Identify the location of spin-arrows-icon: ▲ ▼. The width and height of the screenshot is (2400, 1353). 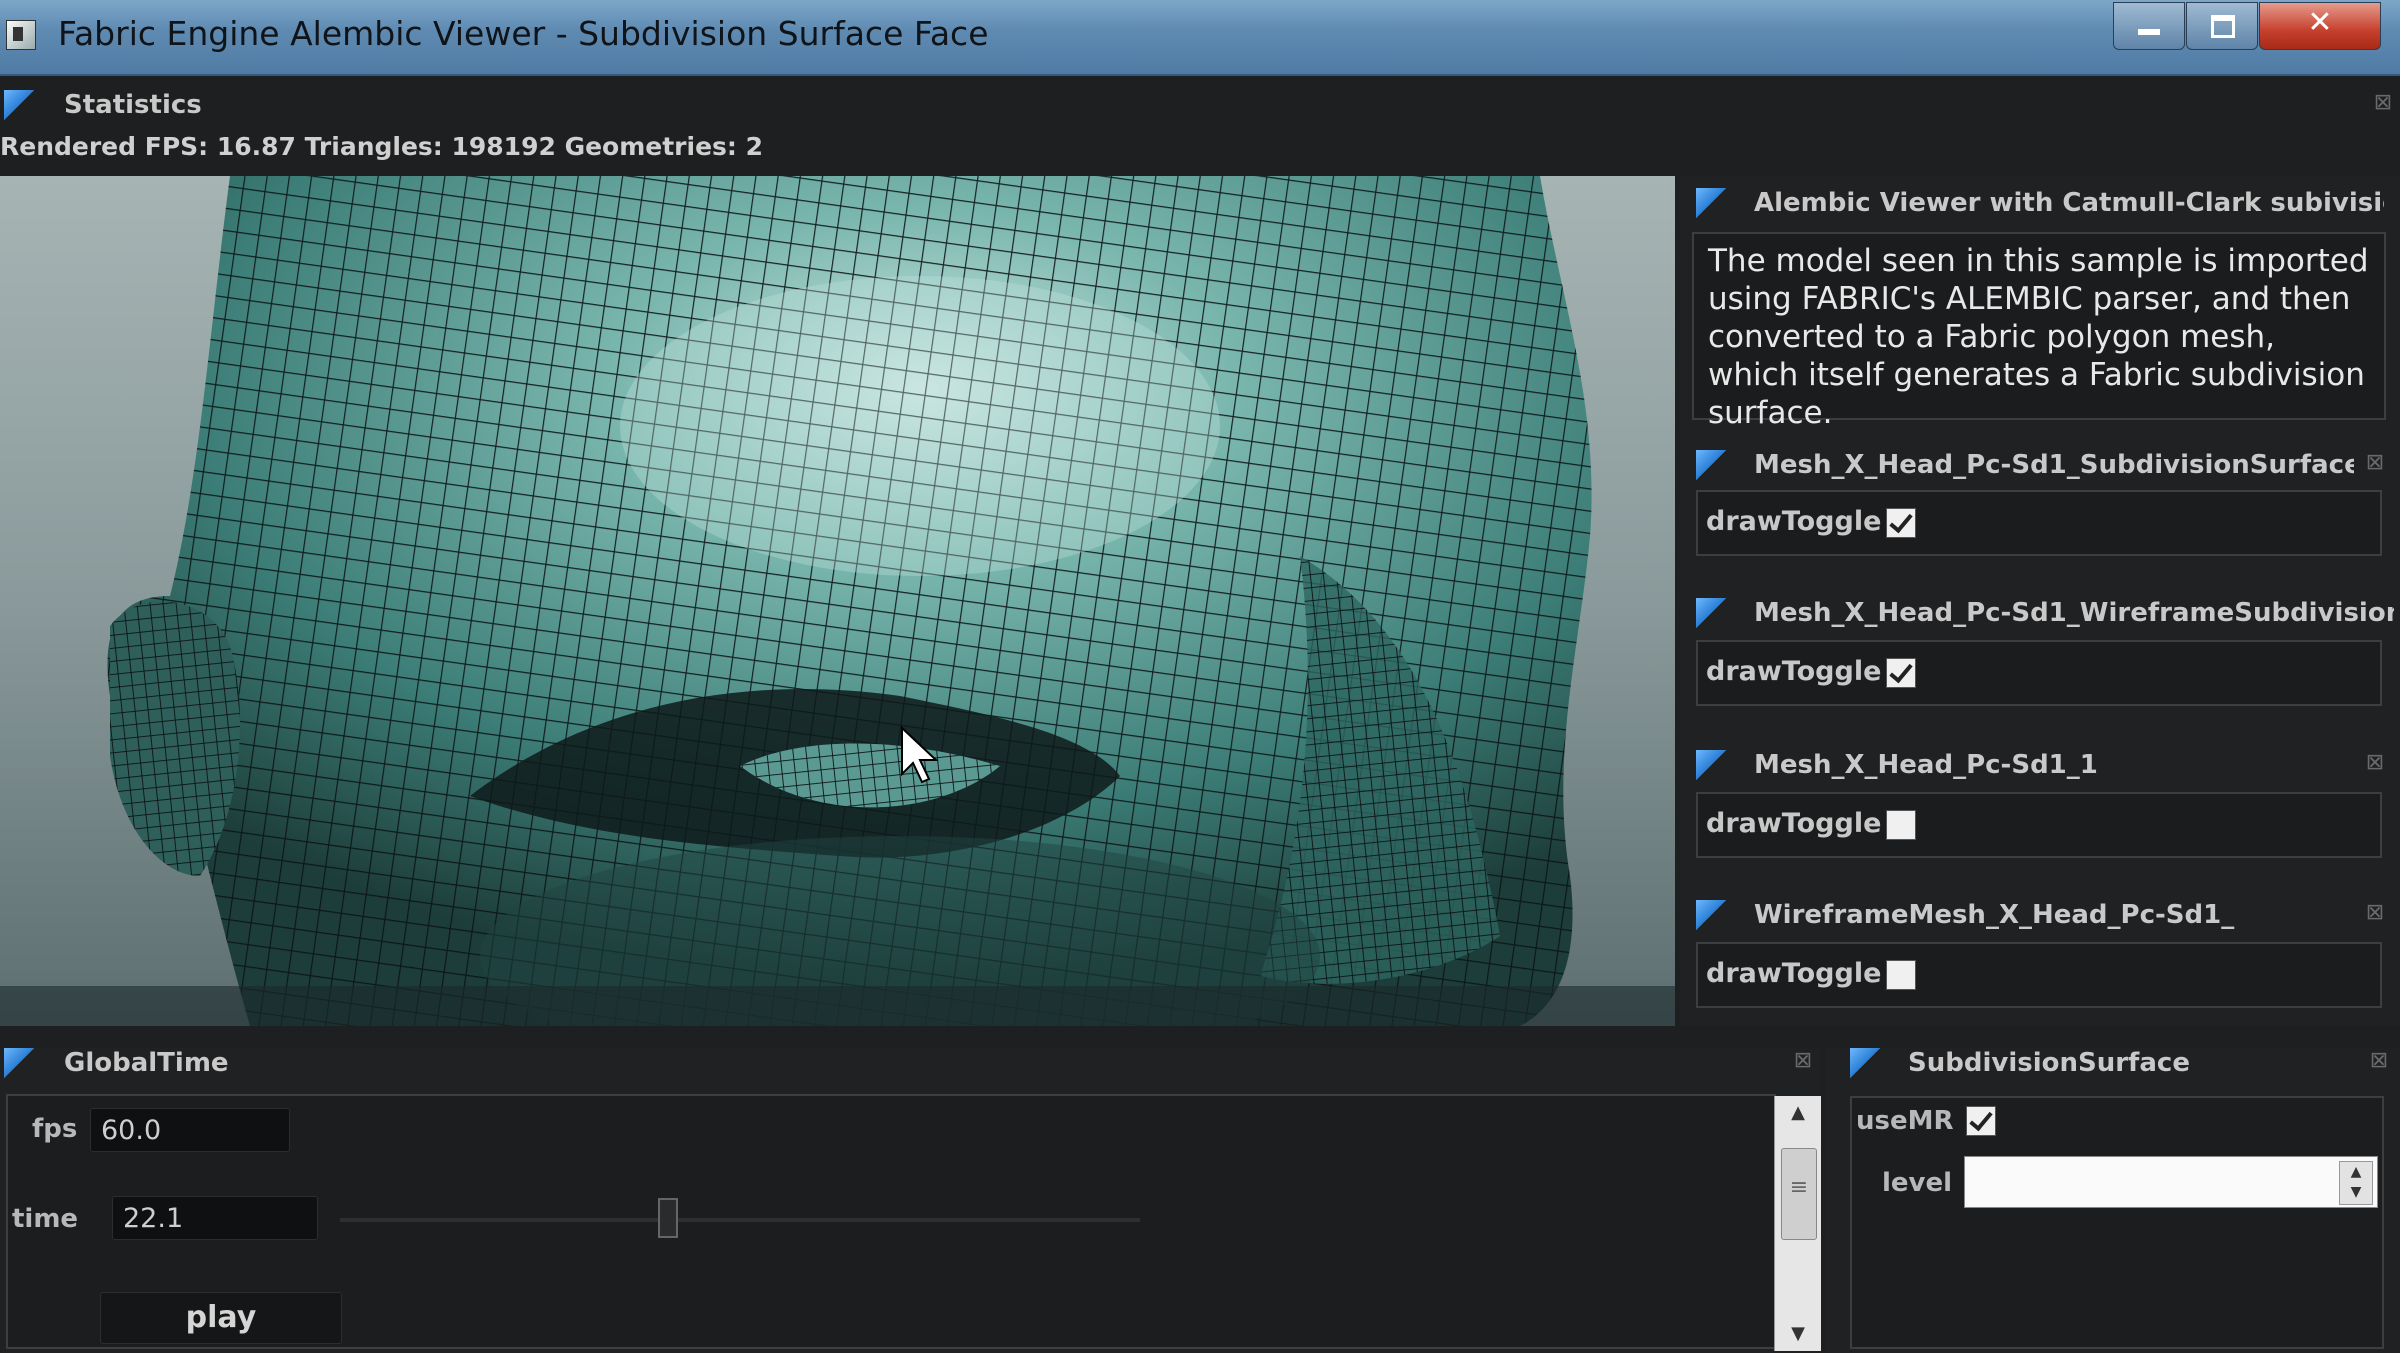
(2356, 1183).